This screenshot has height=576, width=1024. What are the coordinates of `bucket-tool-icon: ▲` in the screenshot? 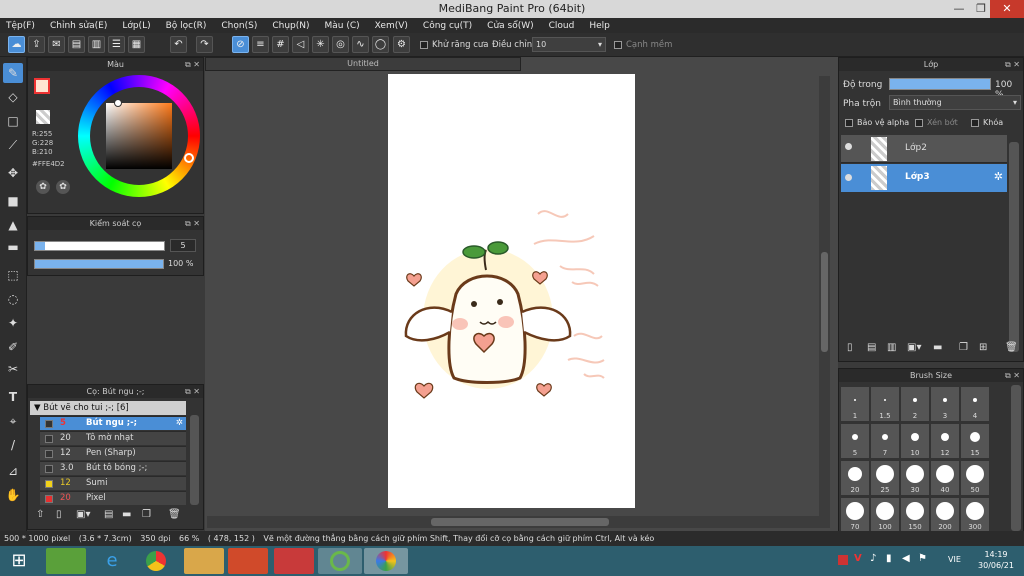 It's located at (13, 225).